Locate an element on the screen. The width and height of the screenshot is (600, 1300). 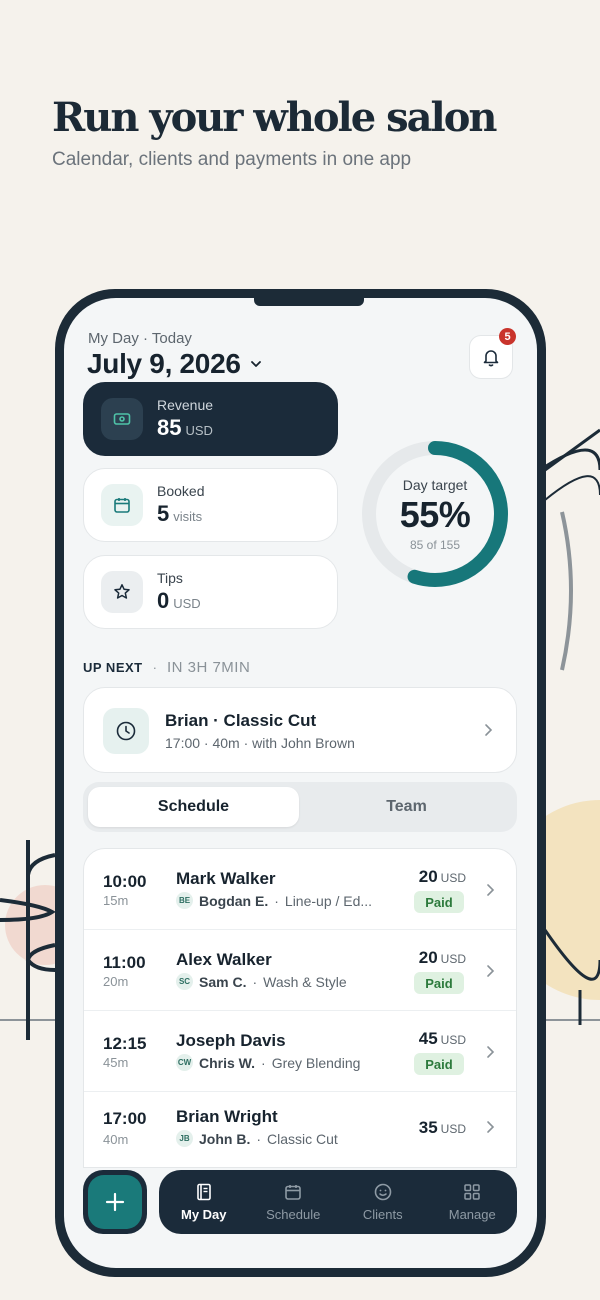
date-picker: July 9, 2026 is located at coordinates (175, 364).